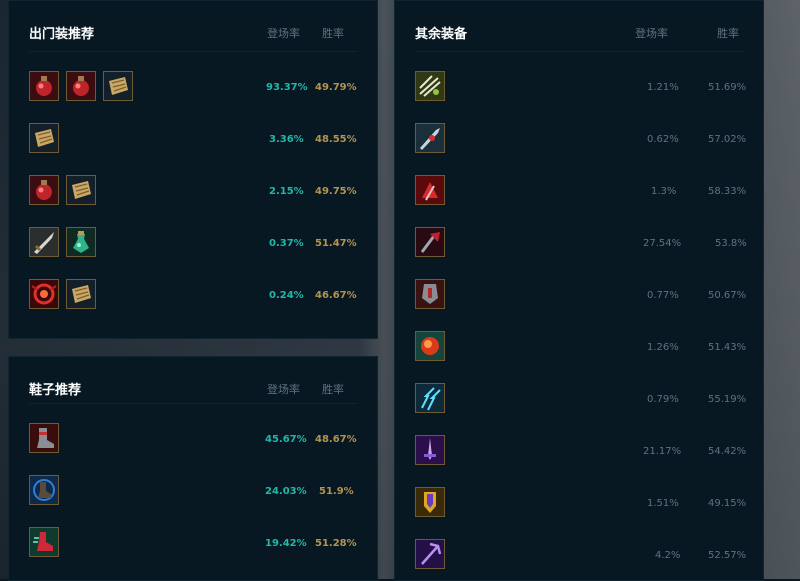  What do you see at coordinates (55, 390) in the screenshot?
I see `boots-title: 鞋子推荐` at bounding box center [55, 390].